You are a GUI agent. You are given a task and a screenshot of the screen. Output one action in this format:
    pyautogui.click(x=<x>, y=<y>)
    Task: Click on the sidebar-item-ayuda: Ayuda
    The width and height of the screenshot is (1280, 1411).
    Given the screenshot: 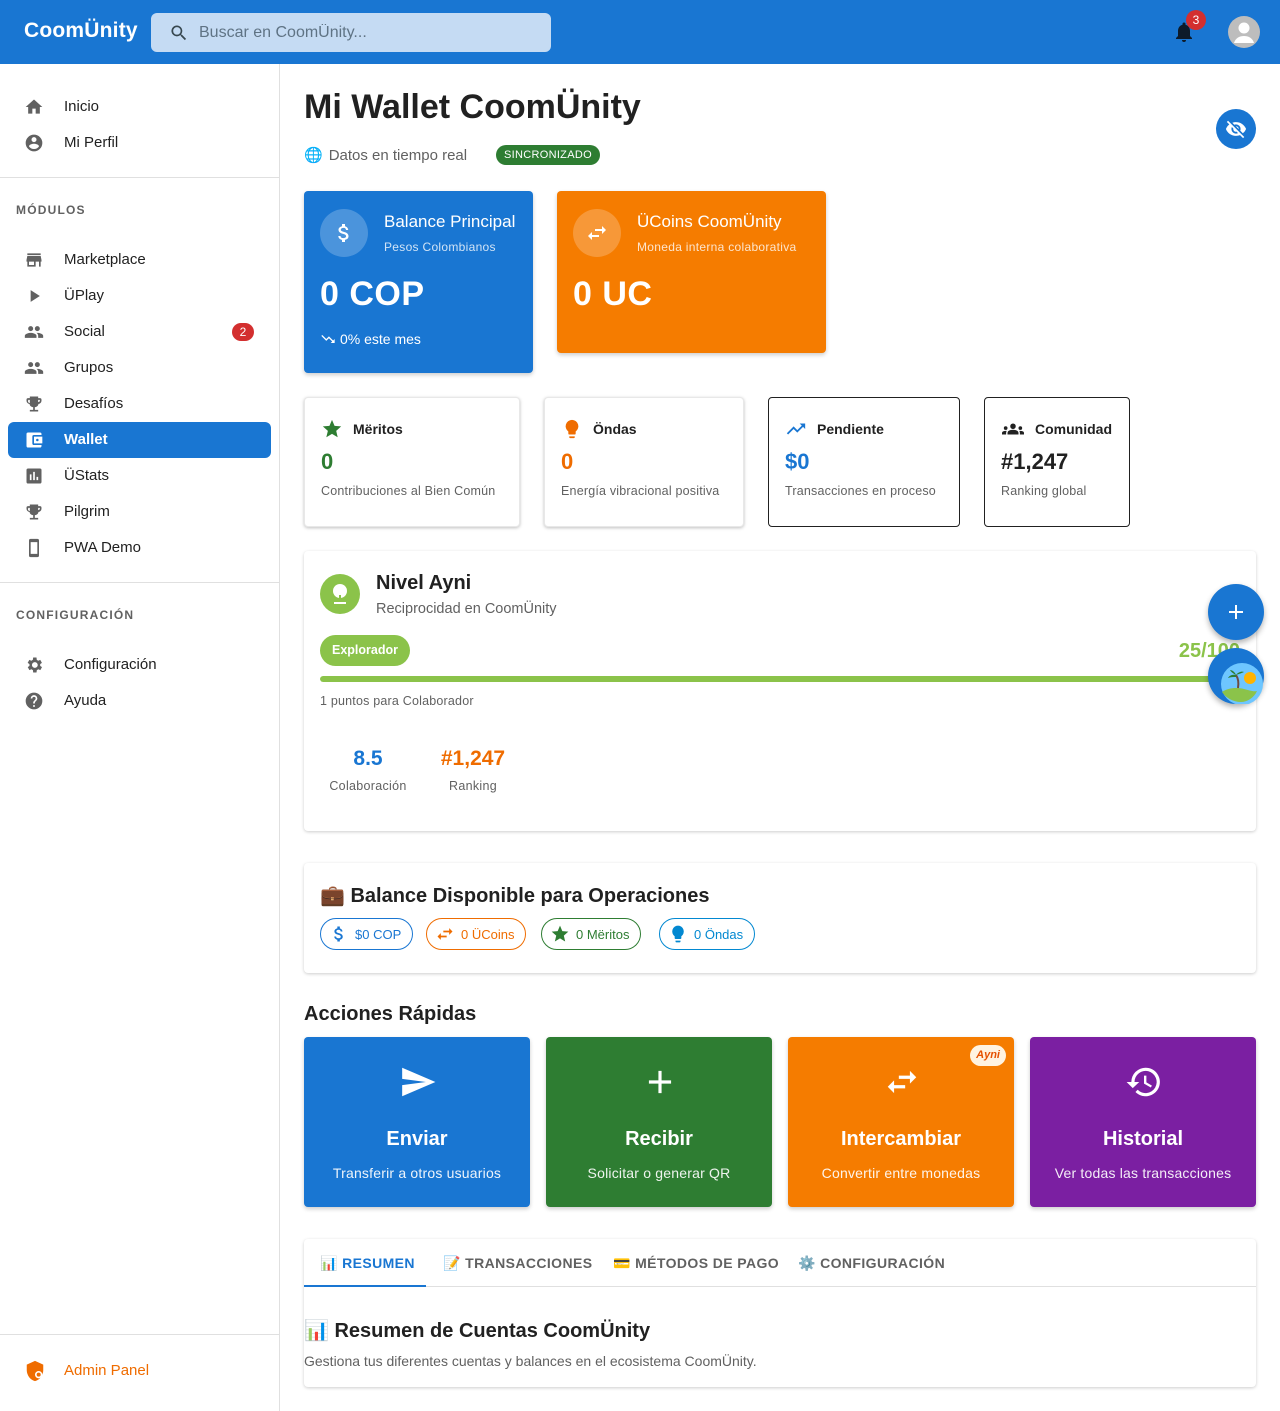 What is the action you would take?
    pyautogui.click(x=139, y=701)
    